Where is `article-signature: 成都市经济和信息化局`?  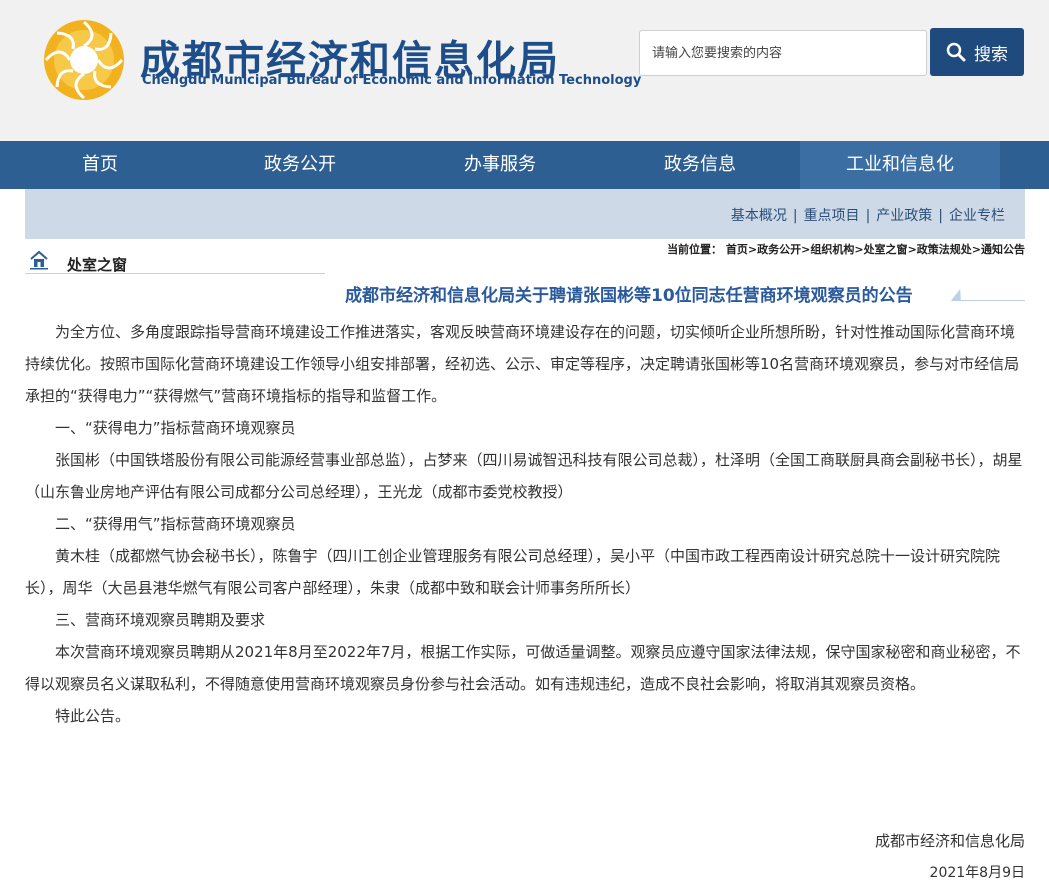
article-signature: 成都市经济和信息化局 is located at coordinates (949, 841).